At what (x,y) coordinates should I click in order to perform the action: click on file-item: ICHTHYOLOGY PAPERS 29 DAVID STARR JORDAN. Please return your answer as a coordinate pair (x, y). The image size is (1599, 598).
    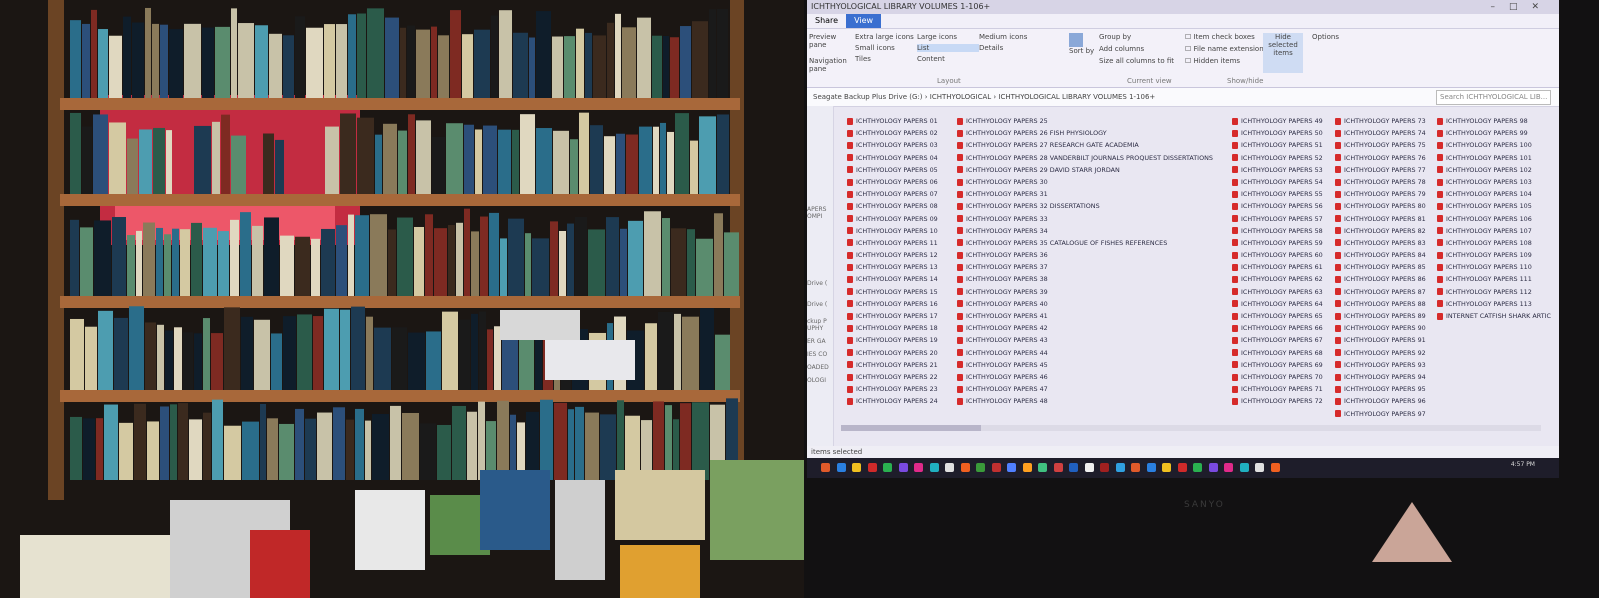
    Looking at the image, I should click on (1085, 170).